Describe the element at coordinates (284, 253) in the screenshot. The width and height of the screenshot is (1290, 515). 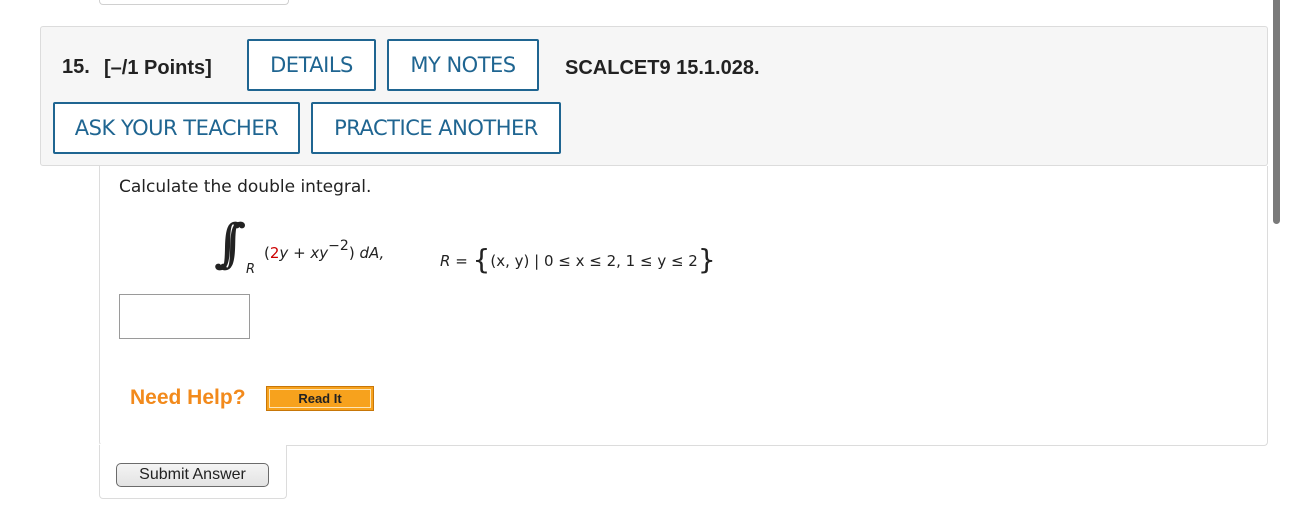
I see `integrand-y: y` at that location.